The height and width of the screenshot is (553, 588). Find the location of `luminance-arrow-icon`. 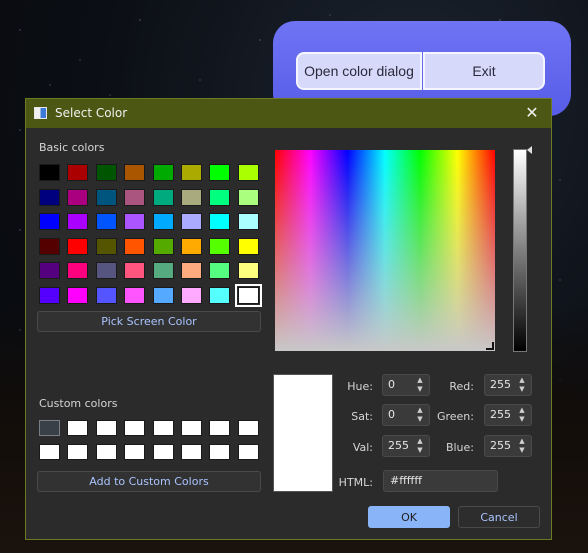

luminance-arrow-icon is located at coordinates (529, 150).